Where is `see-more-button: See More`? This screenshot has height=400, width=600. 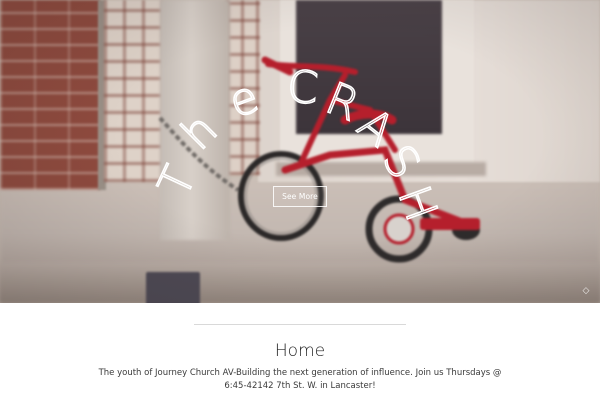
see-more-button: See More is located at coordinates (300, 196).